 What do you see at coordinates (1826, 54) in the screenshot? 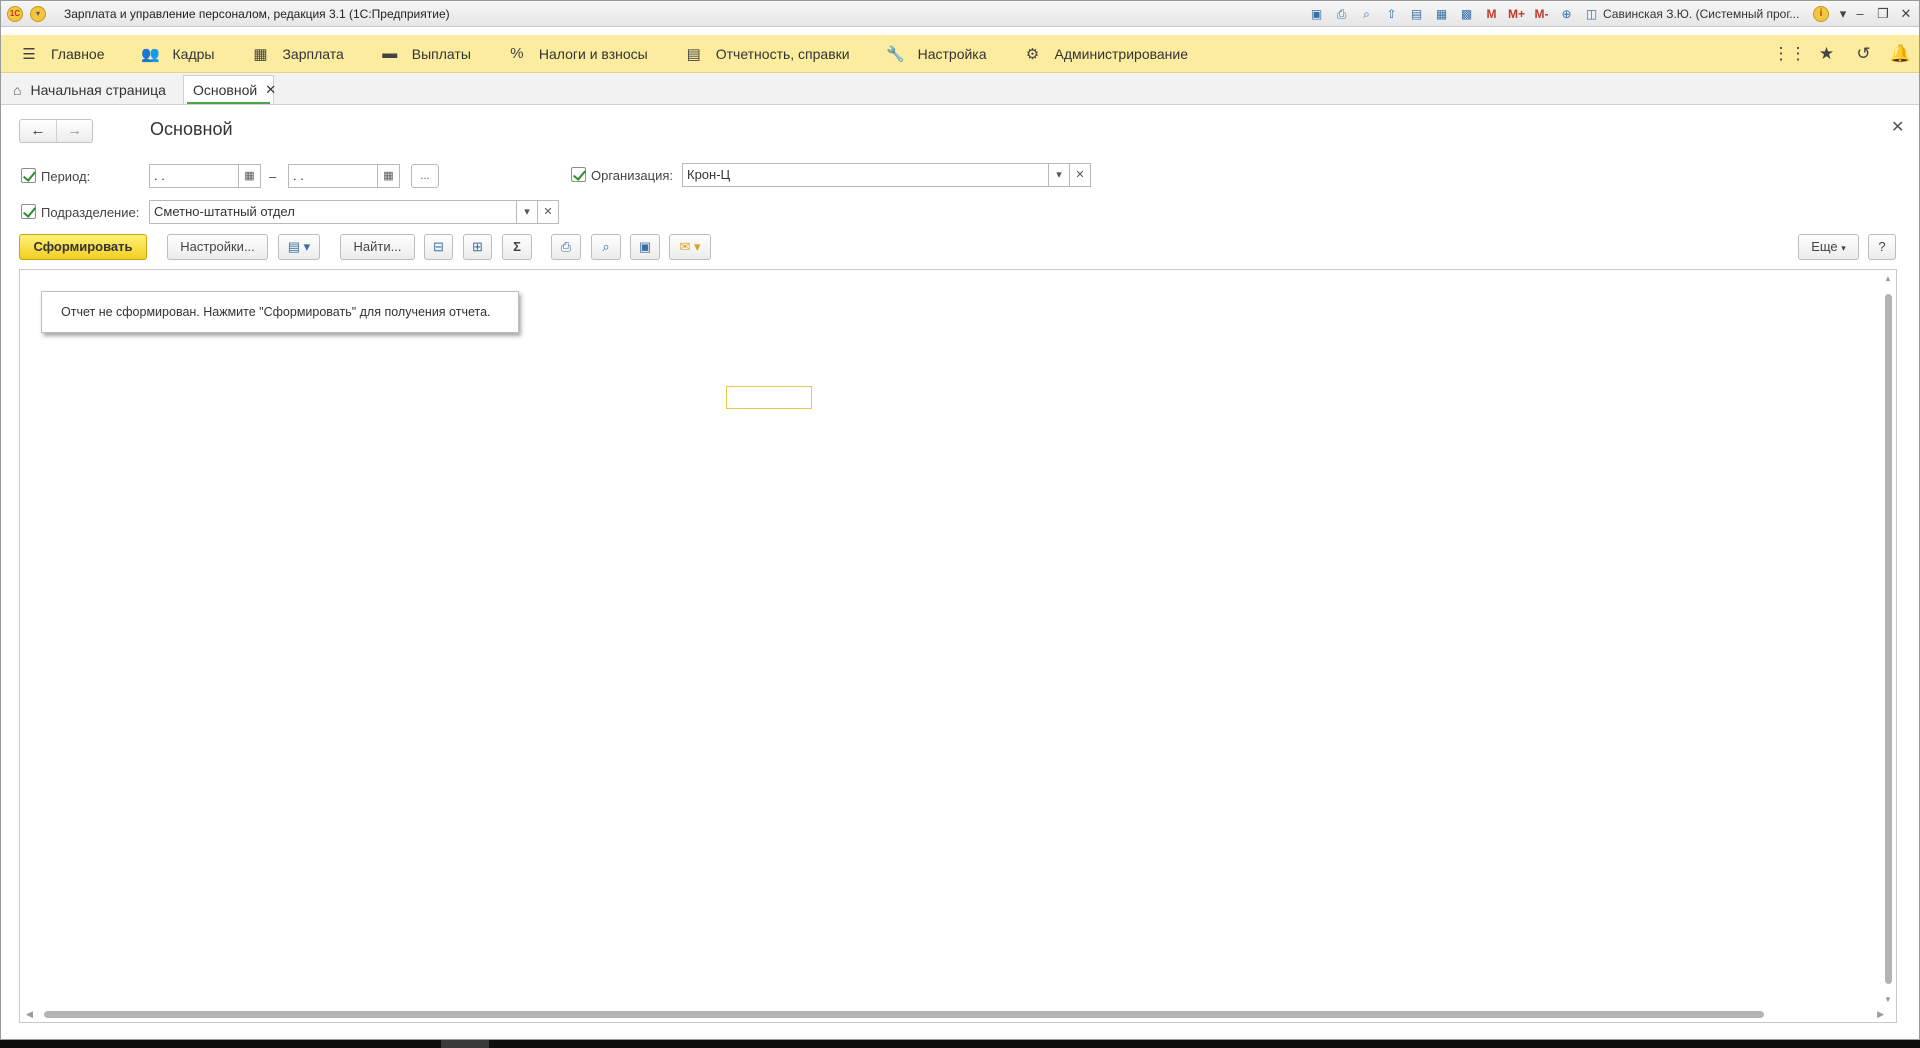
I see `favorites-star-icon: ★` at bounding box center [1826, 54].